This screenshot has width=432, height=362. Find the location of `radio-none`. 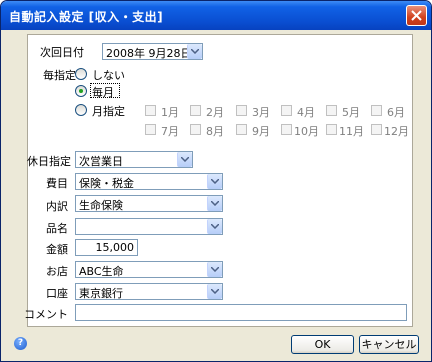

radio-none is located at coordinates (81, 74).